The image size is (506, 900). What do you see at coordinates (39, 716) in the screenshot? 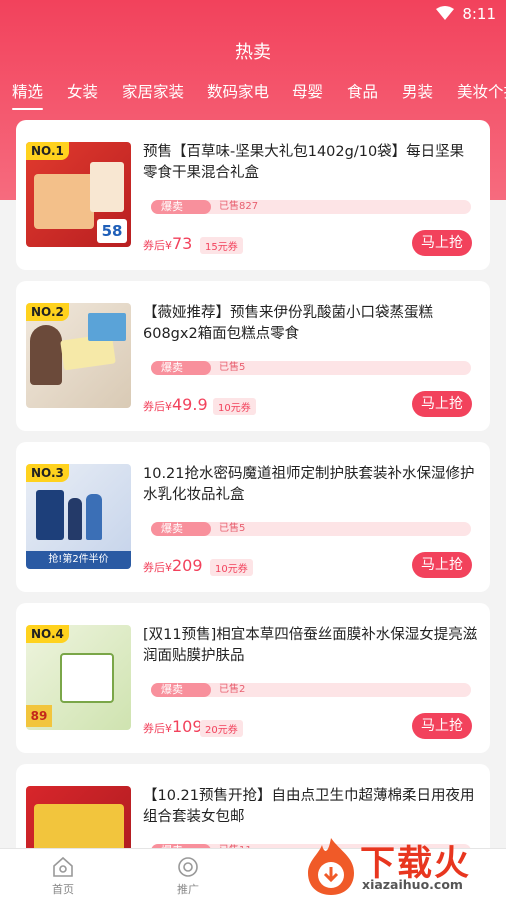
I see `thumb-price-tag: 89` at bounding box center [39, 716].